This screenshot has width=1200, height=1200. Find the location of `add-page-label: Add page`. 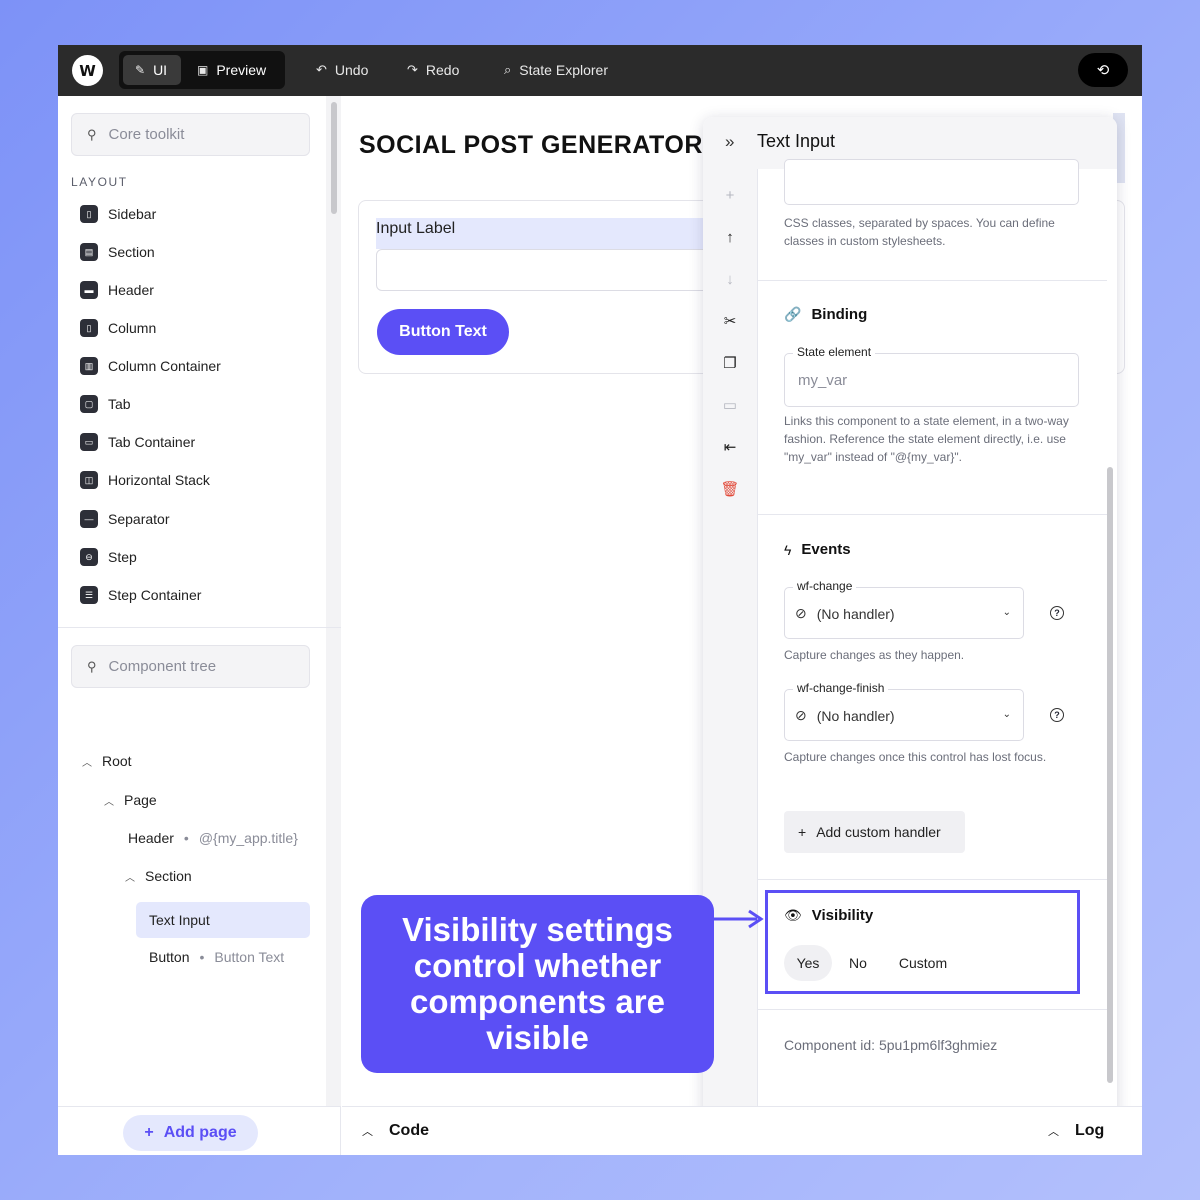

add-page-label: Add page is located at coordinates (200, 1132).